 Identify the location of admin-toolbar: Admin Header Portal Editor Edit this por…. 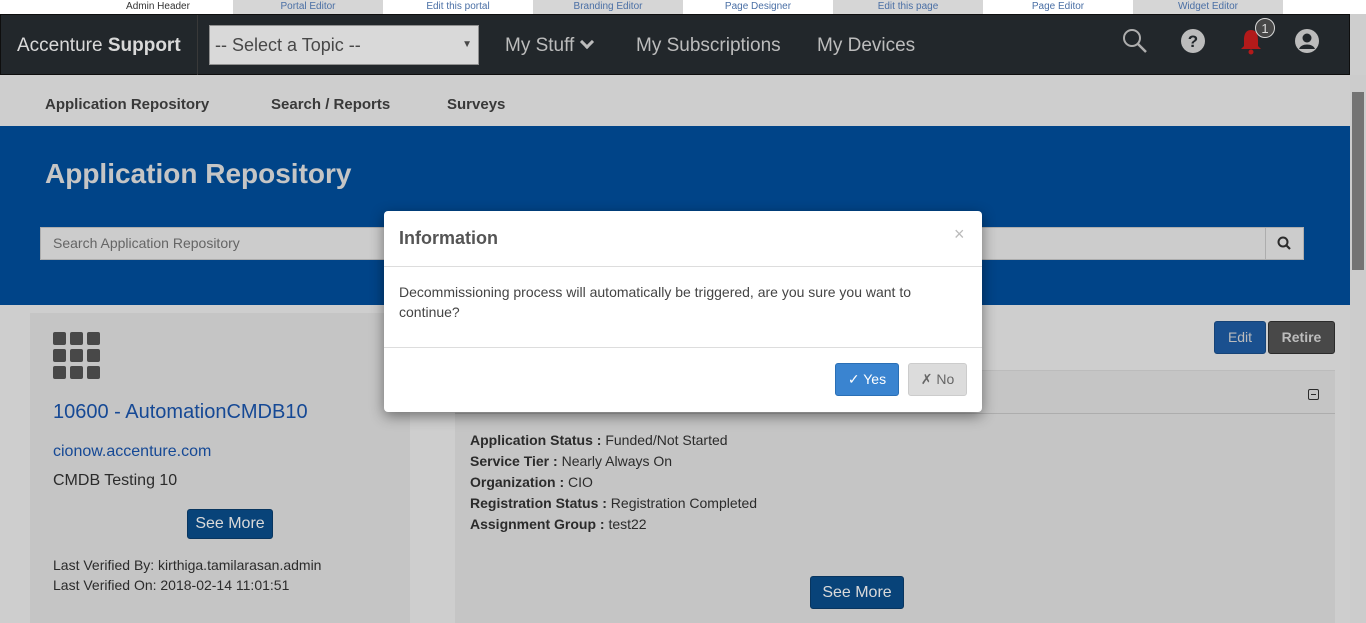
(683, 7).